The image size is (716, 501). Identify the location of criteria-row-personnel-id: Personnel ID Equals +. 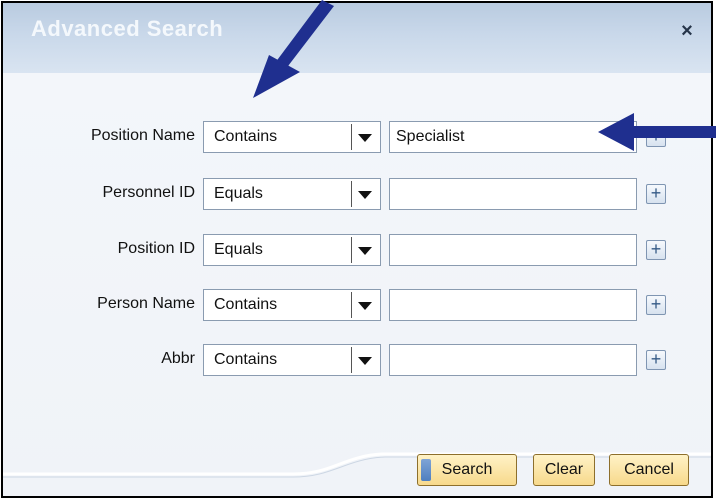
(357, 195).